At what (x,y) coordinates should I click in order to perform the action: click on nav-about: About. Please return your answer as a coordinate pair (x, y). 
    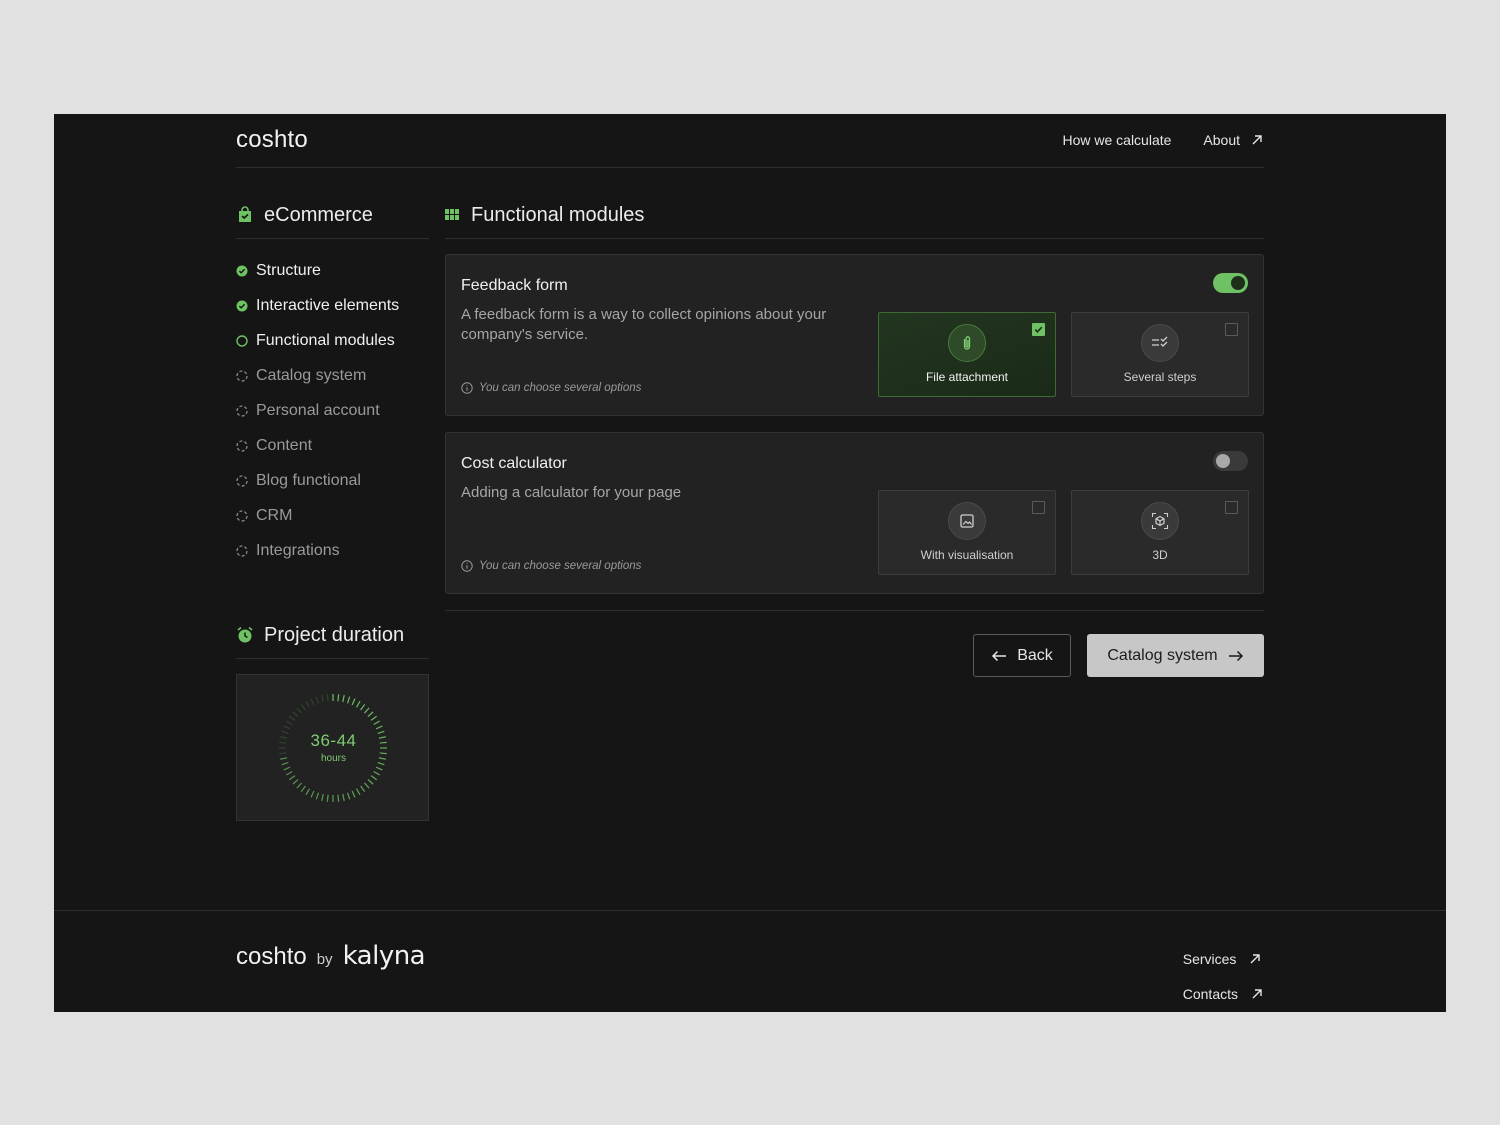
    Looking at the image, I should click on (1233, 140).